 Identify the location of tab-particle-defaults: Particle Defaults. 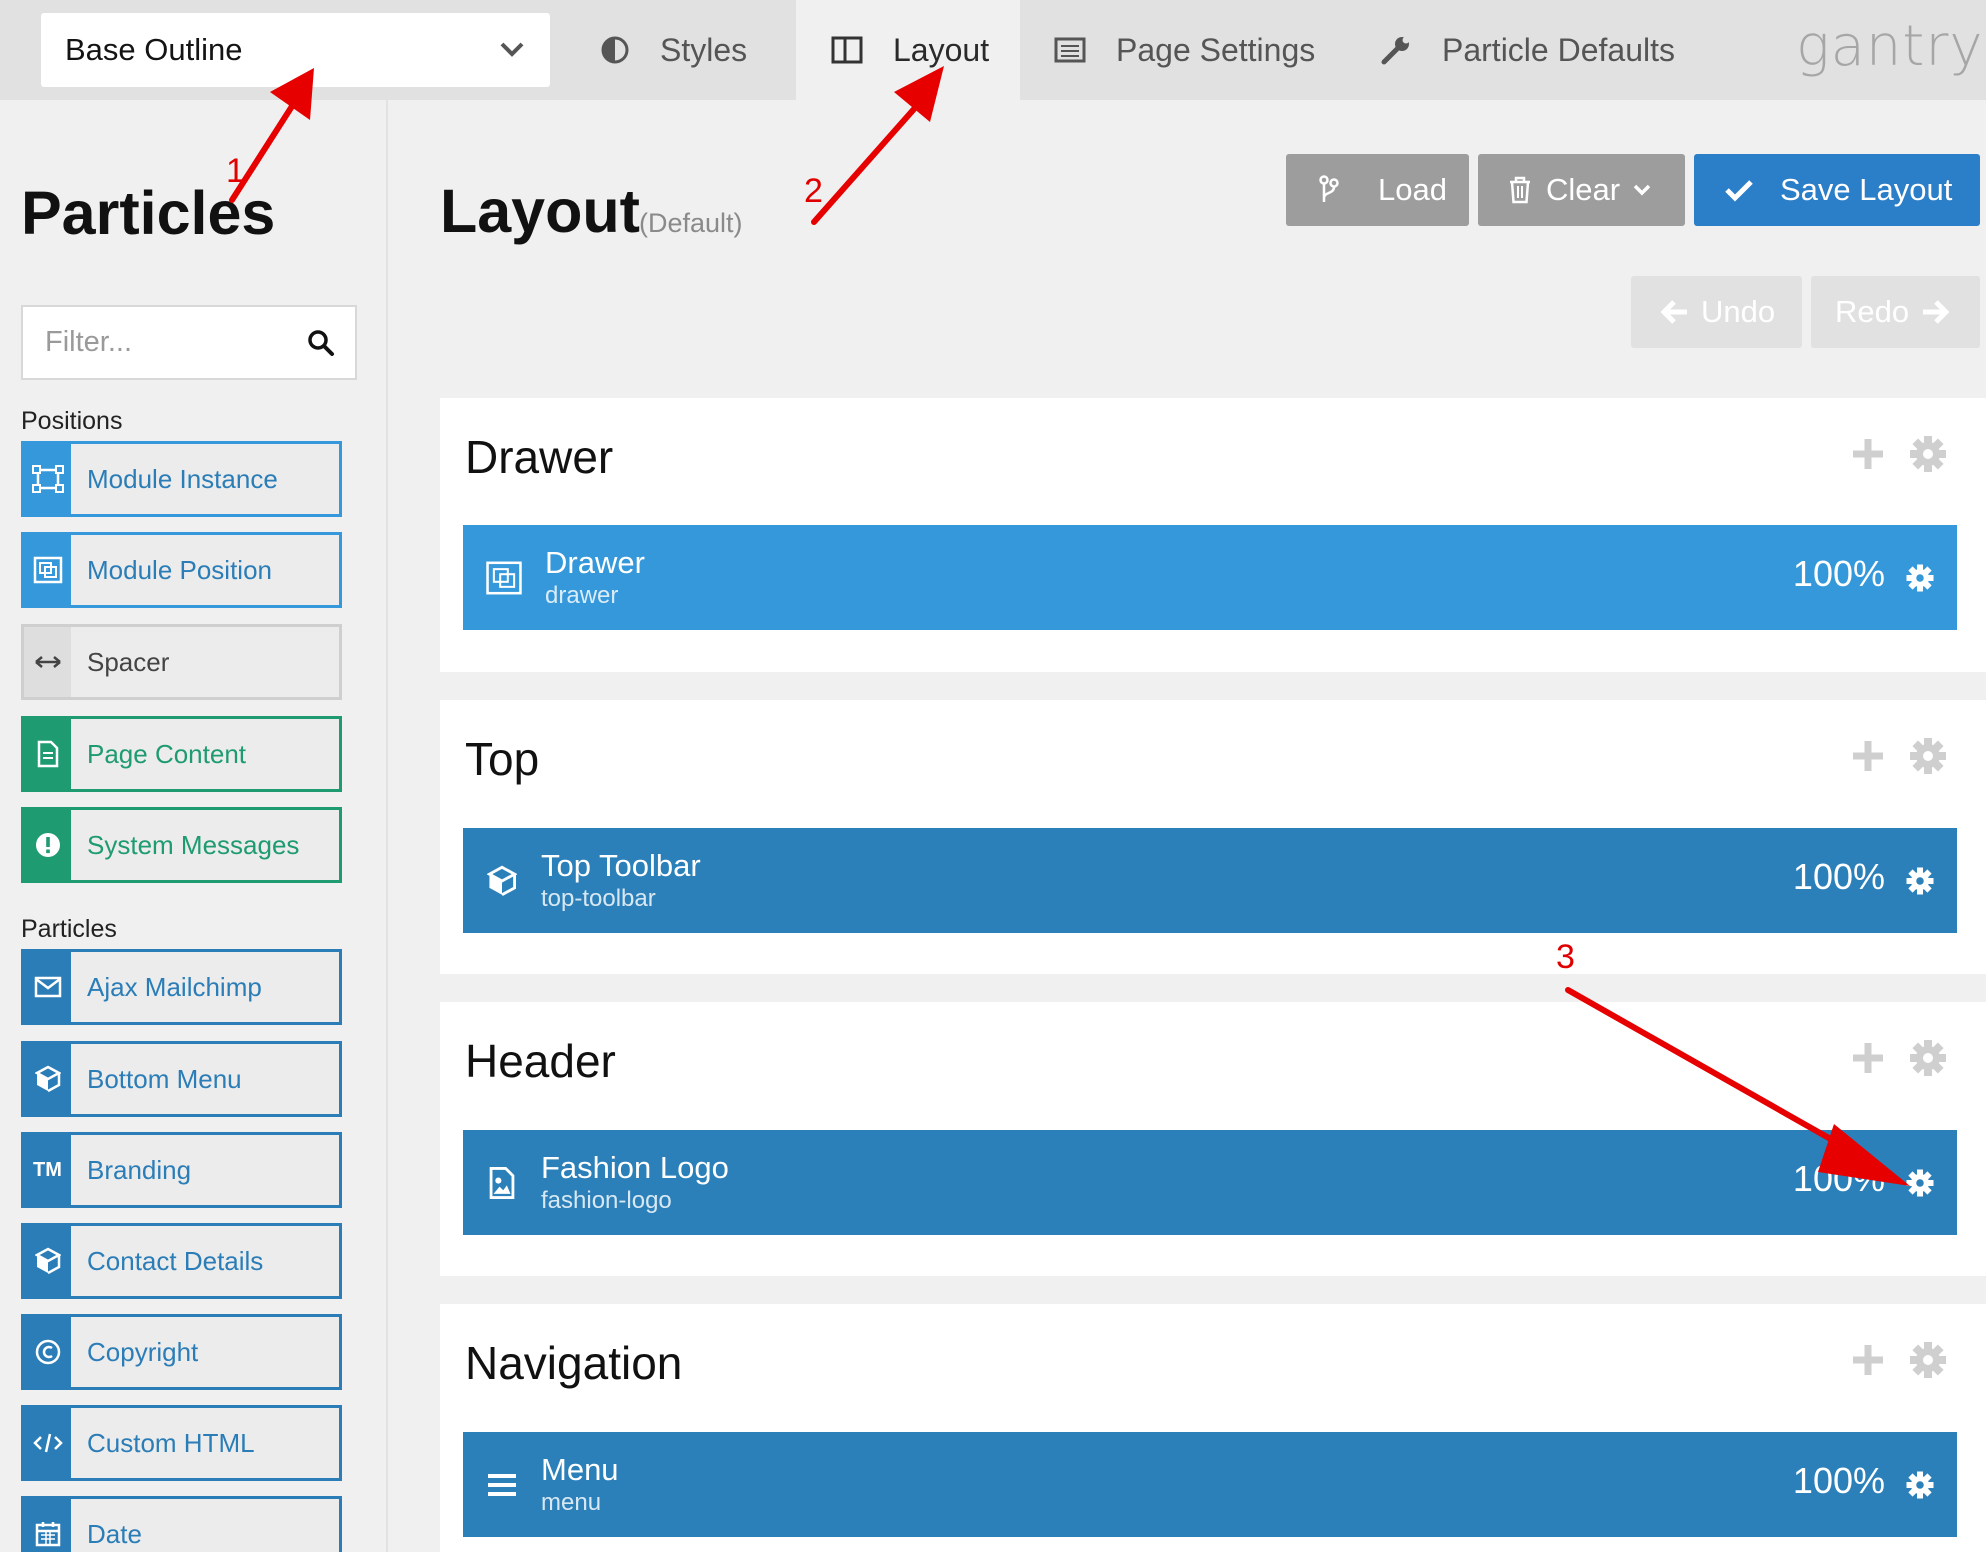
(1545, 50).